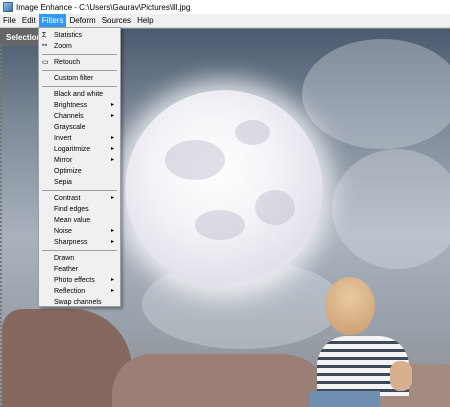 This screenshot has width=450, height=407. What do you see at coordinates (79, 149) in the screenshot?
I see `menu-item-logarithmize: Logaritmize ▸` at bounding box center [79, 149].